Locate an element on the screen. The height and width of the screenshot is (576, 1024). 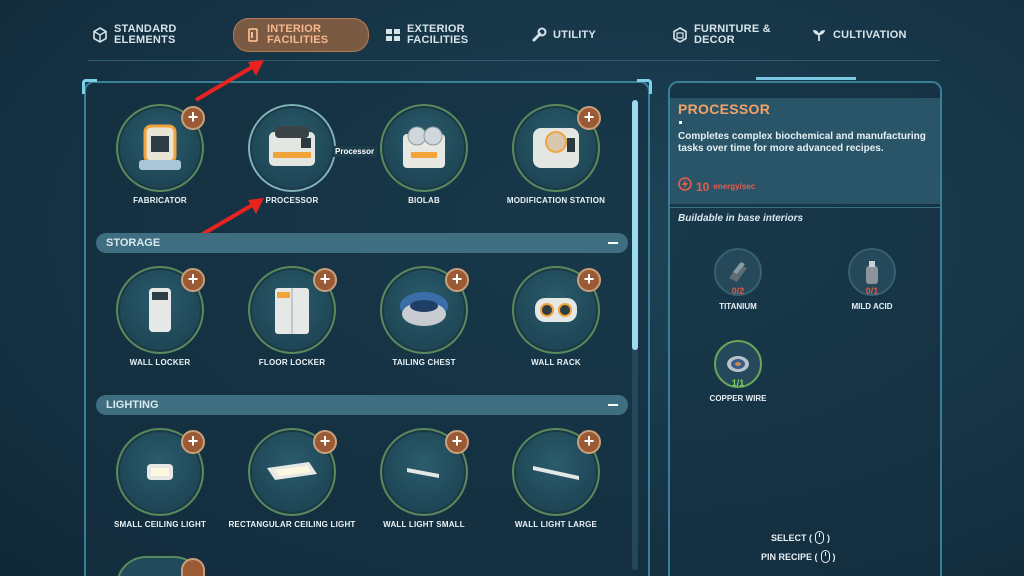
resource-mild-acid: 0/1 MILD ACID is located at coordinates (872, 283).